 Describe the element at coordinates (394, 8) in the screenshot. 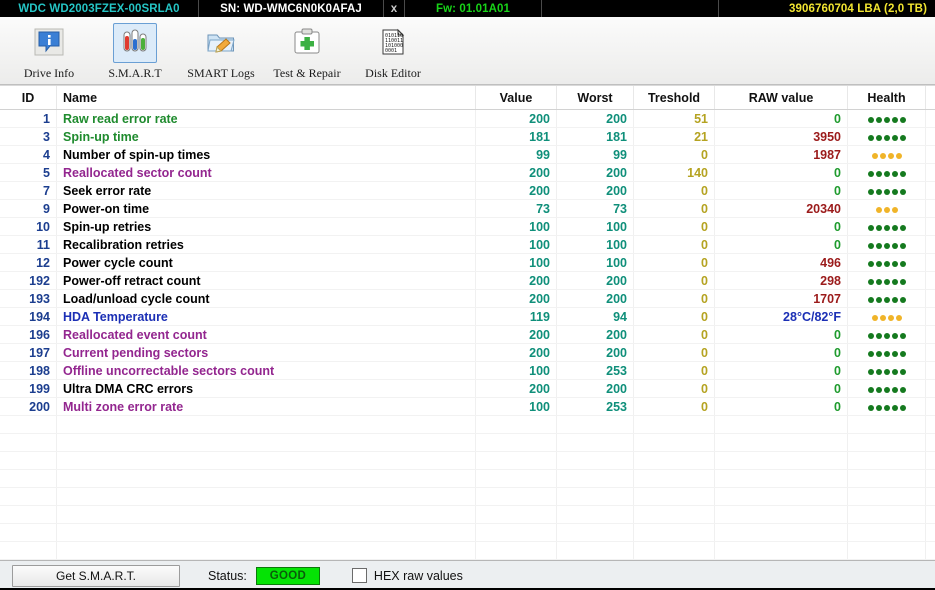

I see `close-icon: x` at that location.